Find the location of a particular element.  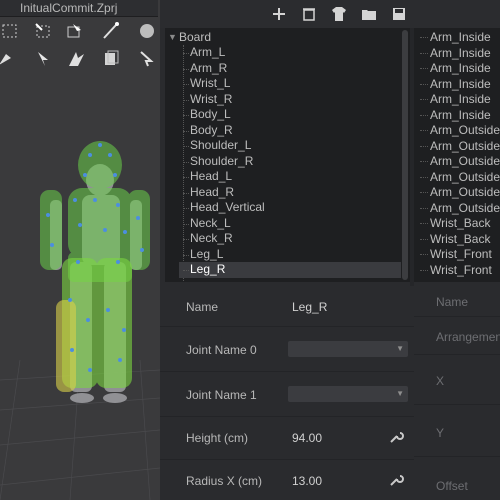

y-label: Y is located at coordinates (440, 433).